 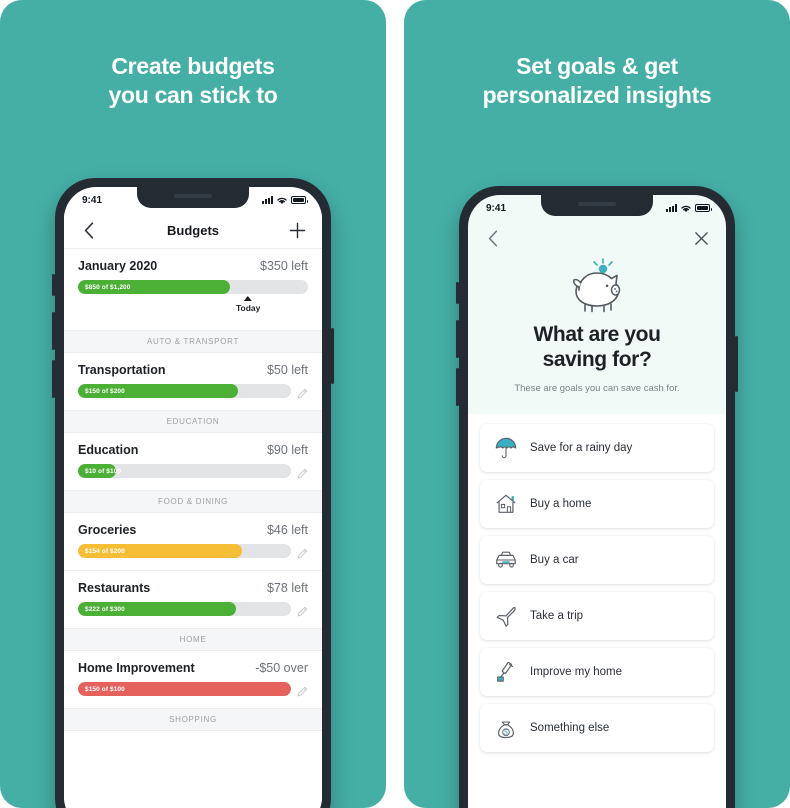 What do you see at coordinates (576, 671) in the screenshot?
I see `goal-option-label: Improve my home` at bounding box center [576, 671].